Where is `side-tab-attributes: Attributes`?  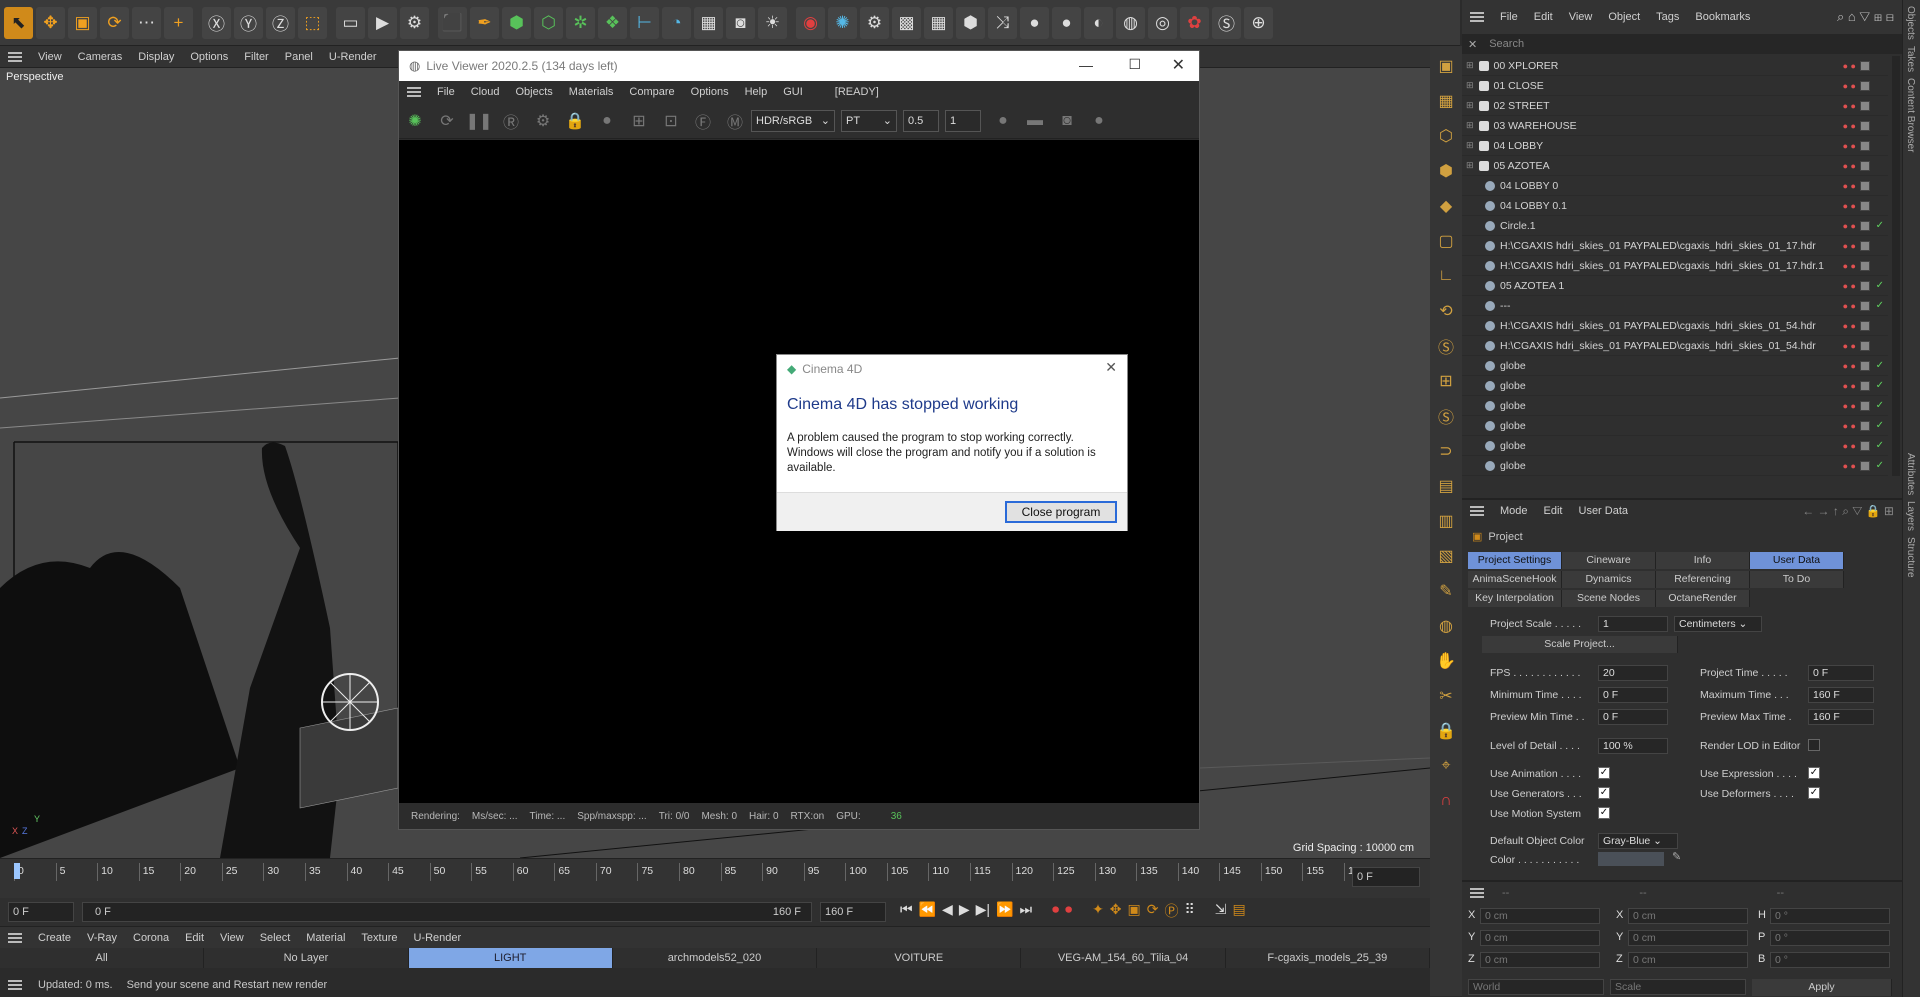 side-tab-attributes: Attributes is located at coordinates (1910, 474).